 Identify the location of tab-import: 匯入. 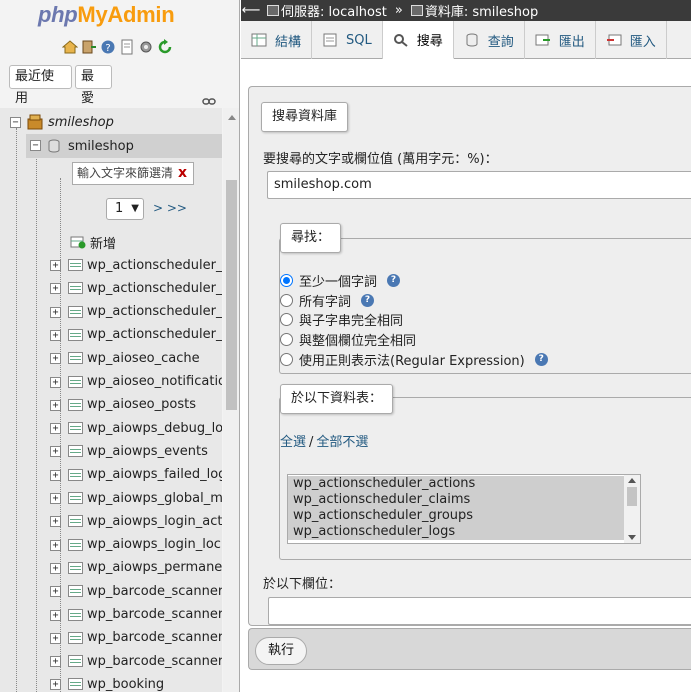
(631, 40).